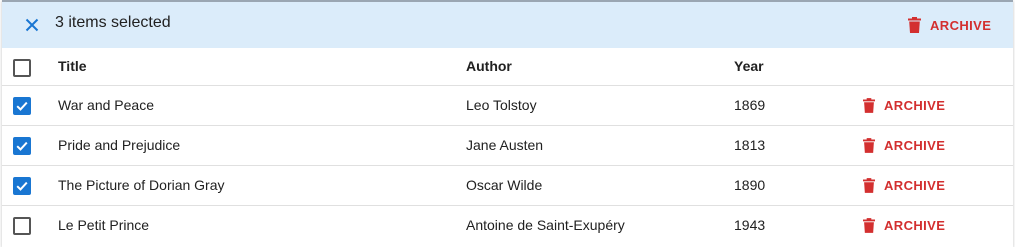 The width and height of the screenshot is (1015, 247). Describe the element at coordinates (72, 66) in the screenshot. I see `column-header-title: Title` at that location.